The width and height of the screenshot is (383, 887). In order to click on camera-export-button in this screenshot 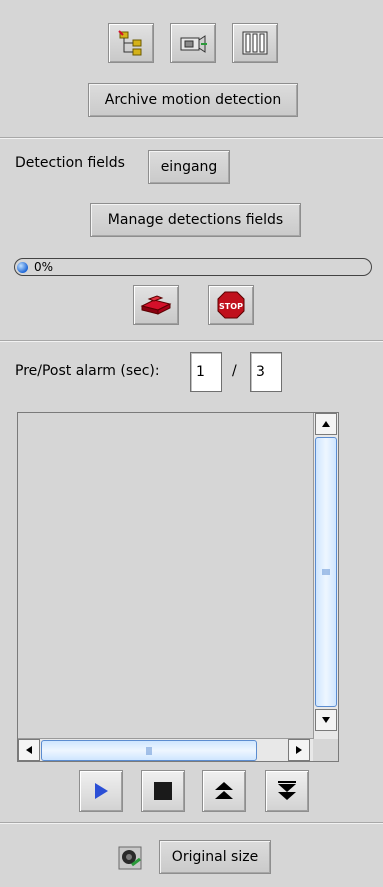, I will do `click(193, 43)`.